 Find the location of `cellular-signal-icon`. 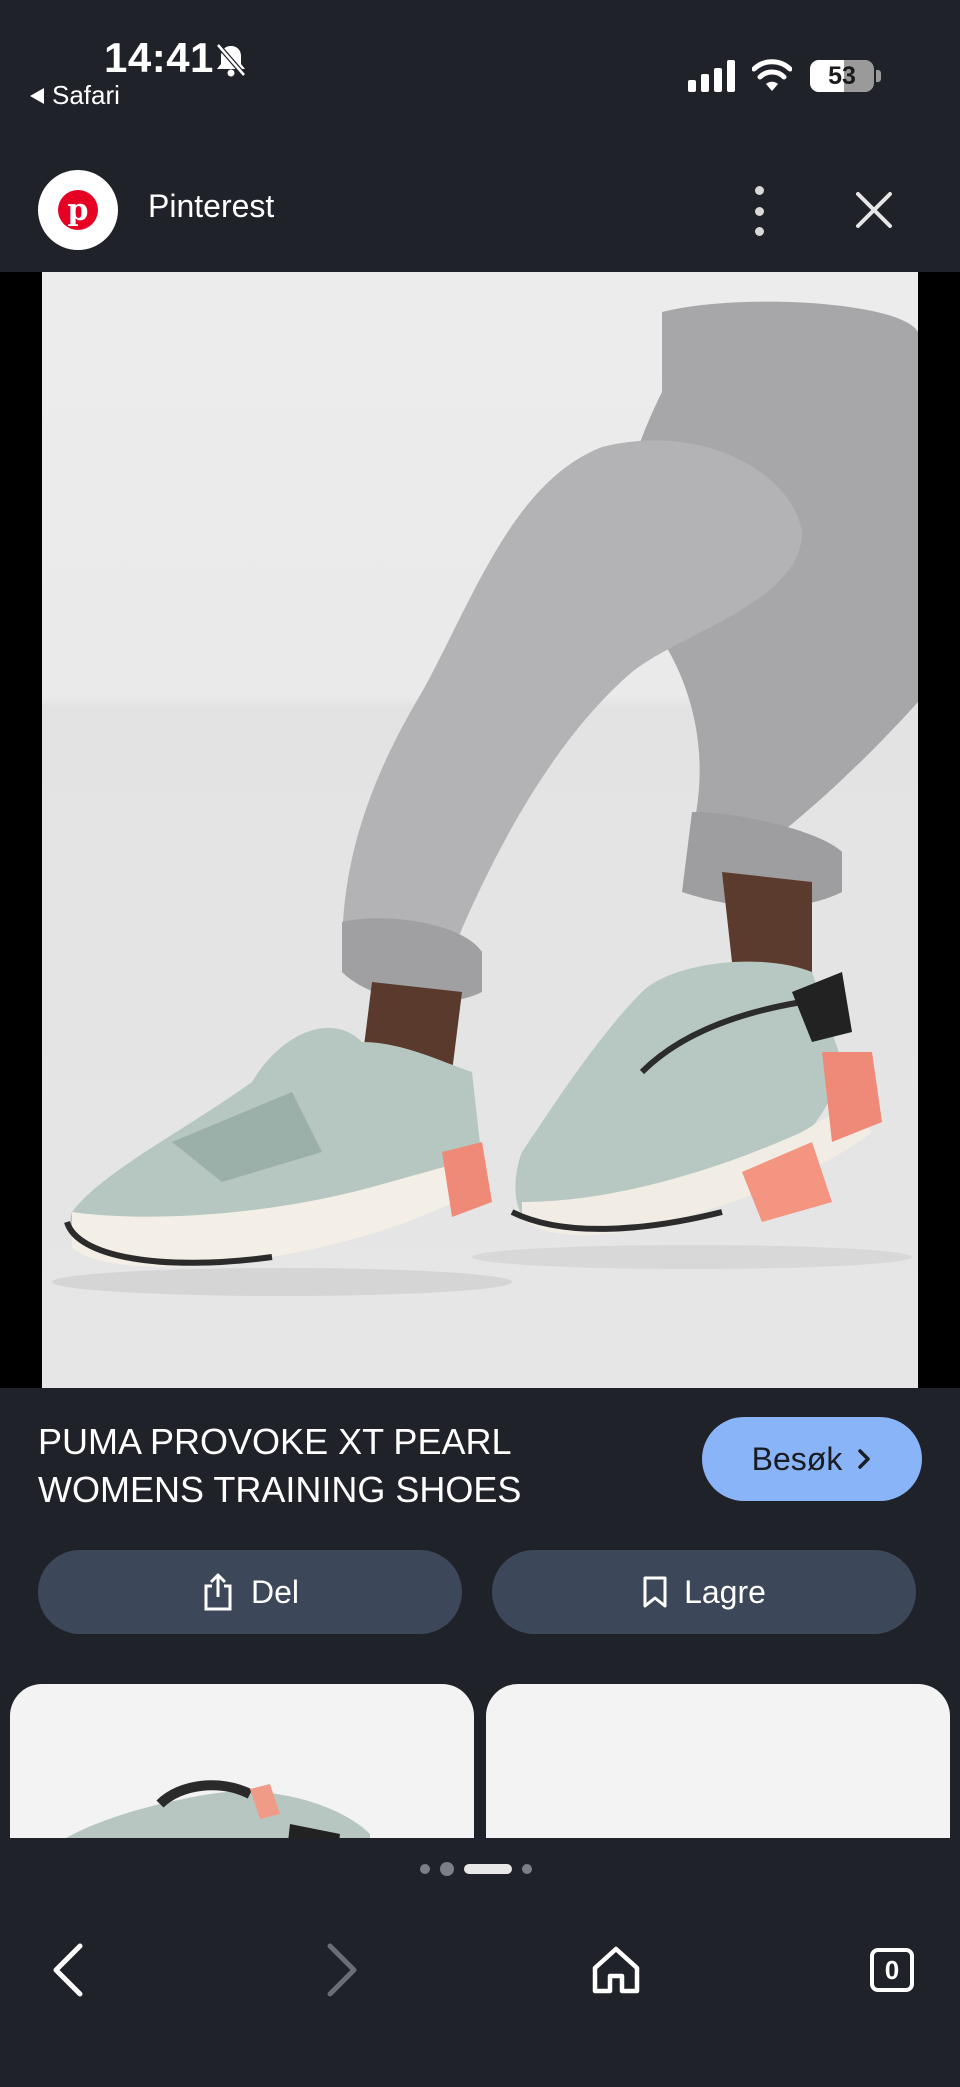

cellular-signal-icon is located at coordinates (711, 76).